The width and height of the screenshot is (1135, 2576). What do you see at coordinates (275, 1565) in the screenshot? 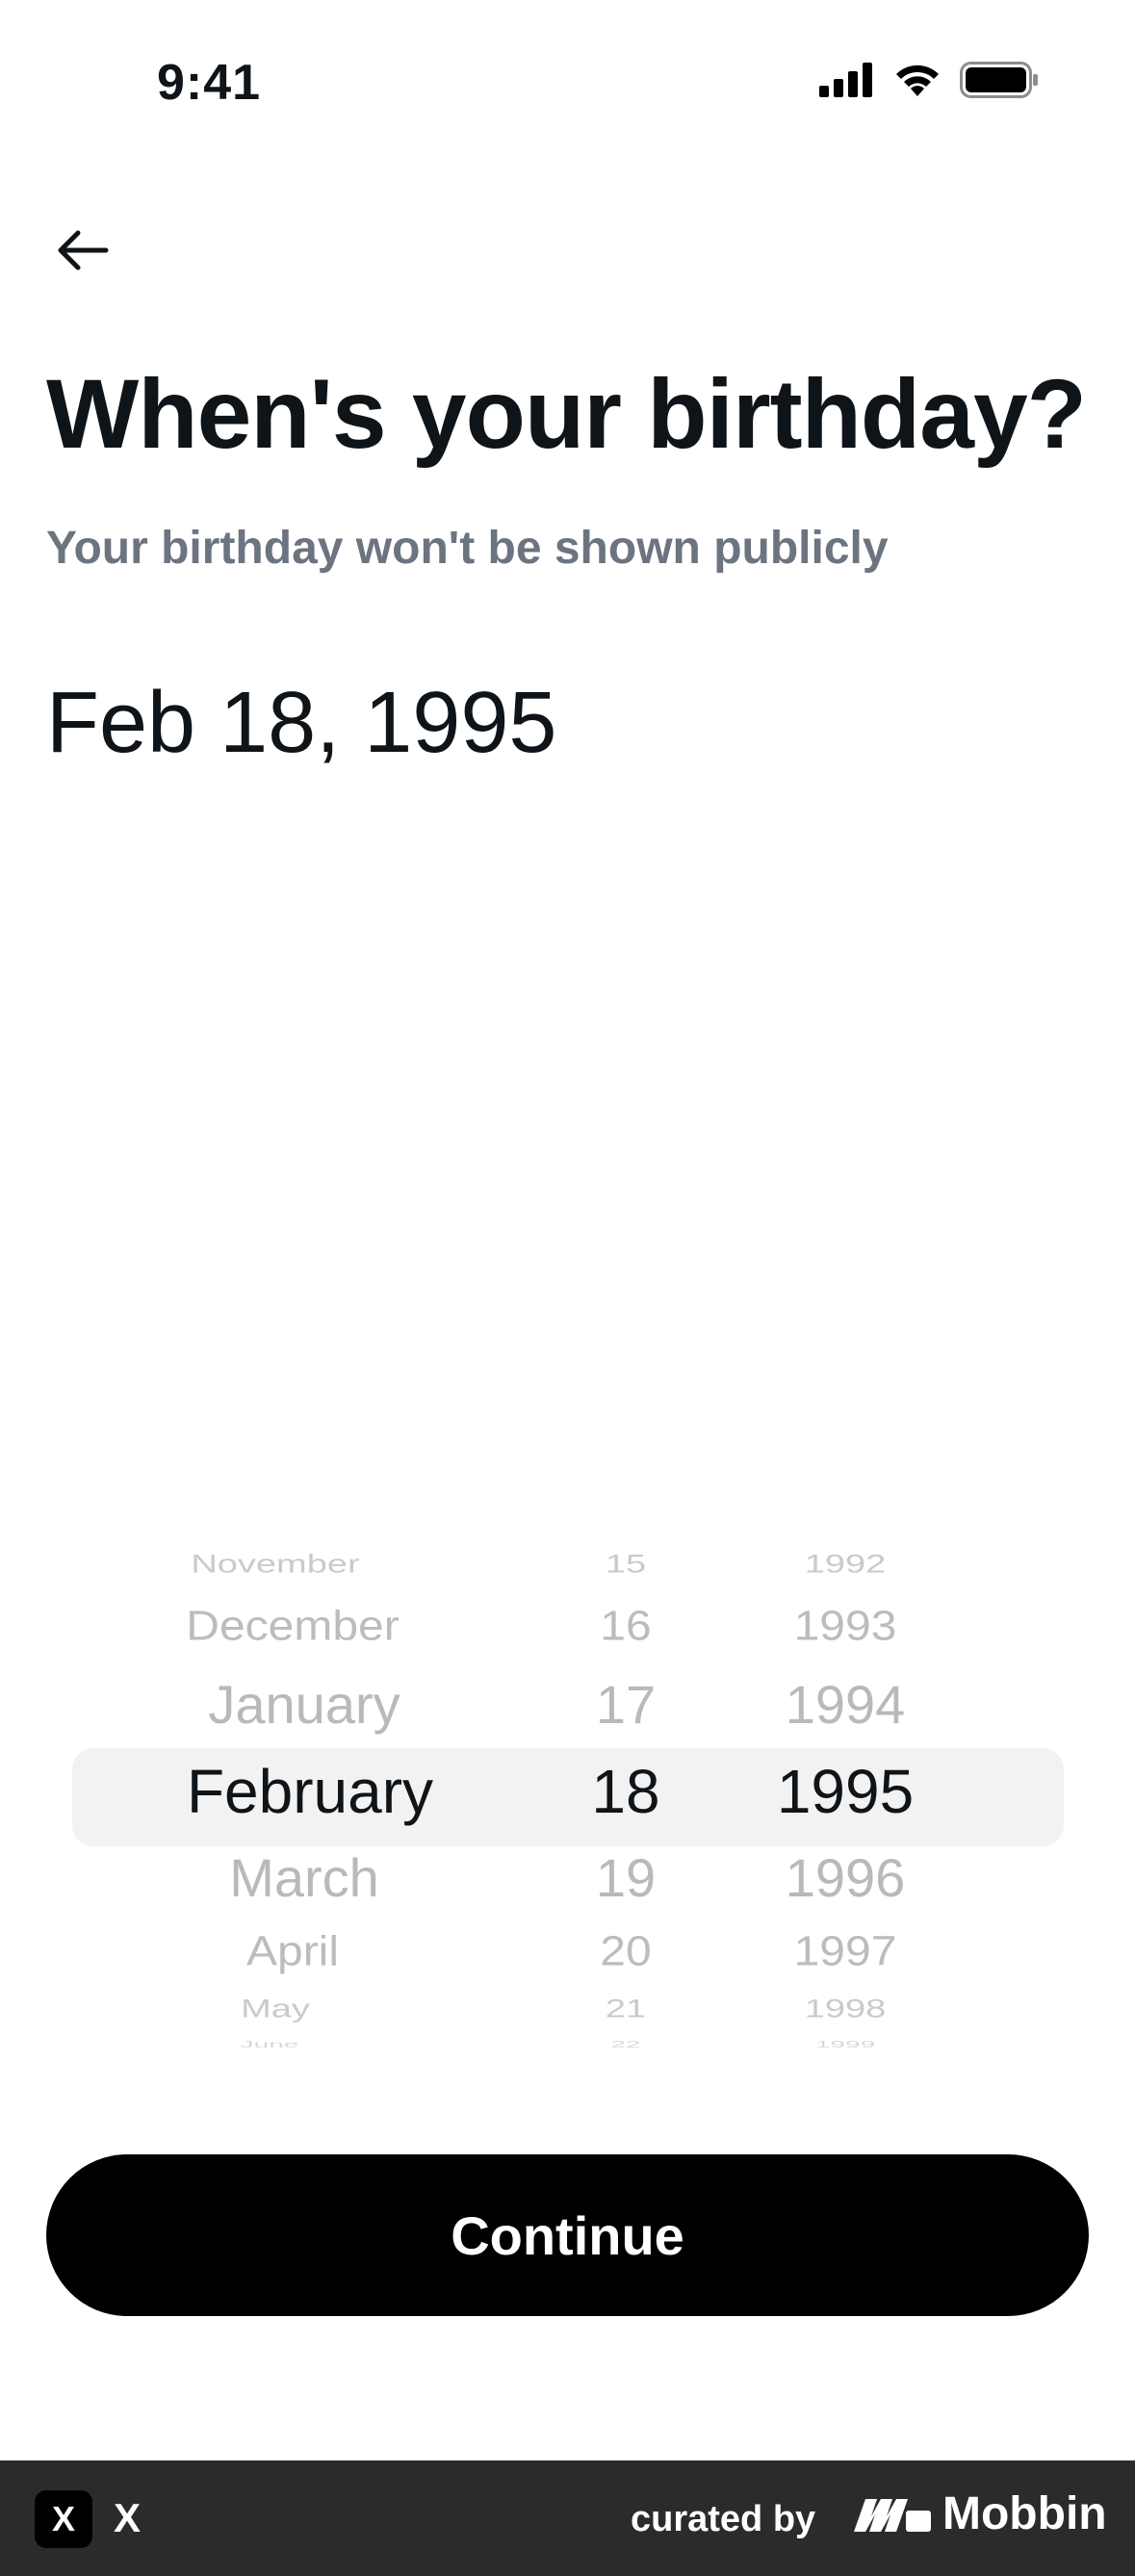
I see `picker-month-item: November` at bounding box center [275, 1565].